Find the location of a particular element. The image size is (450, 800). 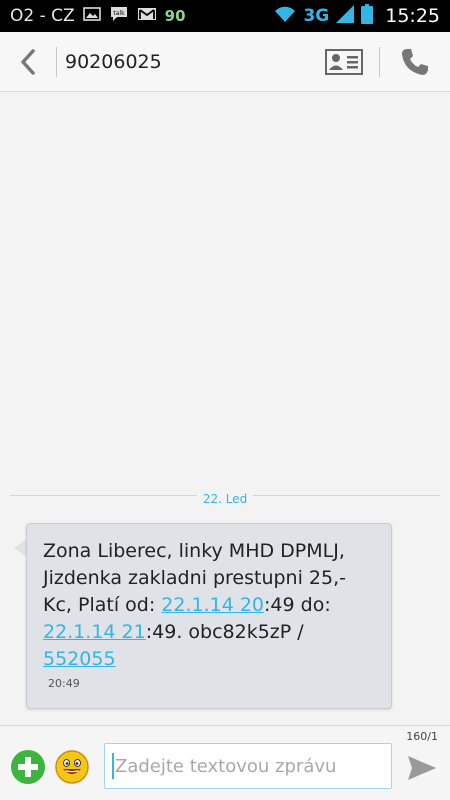

clock: 15:25 is located at coordinates (412, 16).